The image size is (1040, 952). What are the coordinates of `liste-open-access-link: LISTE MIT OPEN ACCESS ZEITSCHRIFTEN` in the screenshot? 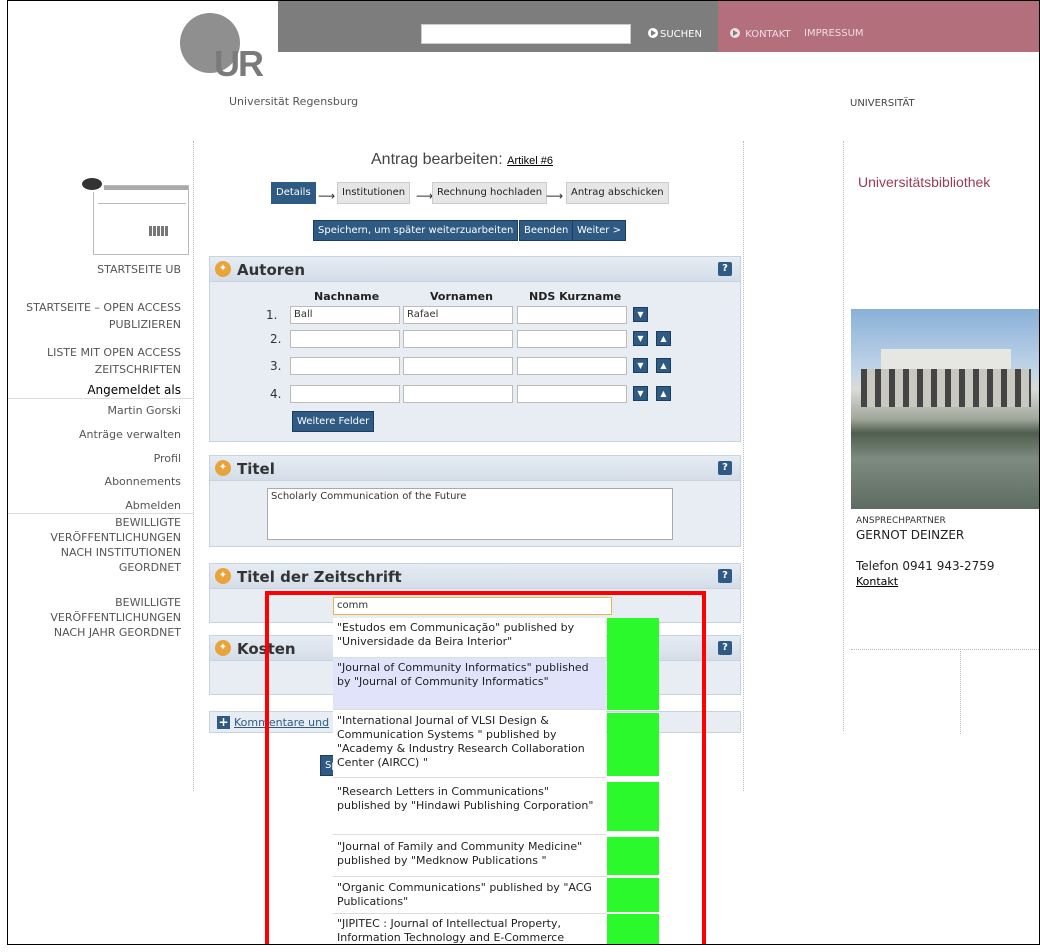 It's located at (114, 361).